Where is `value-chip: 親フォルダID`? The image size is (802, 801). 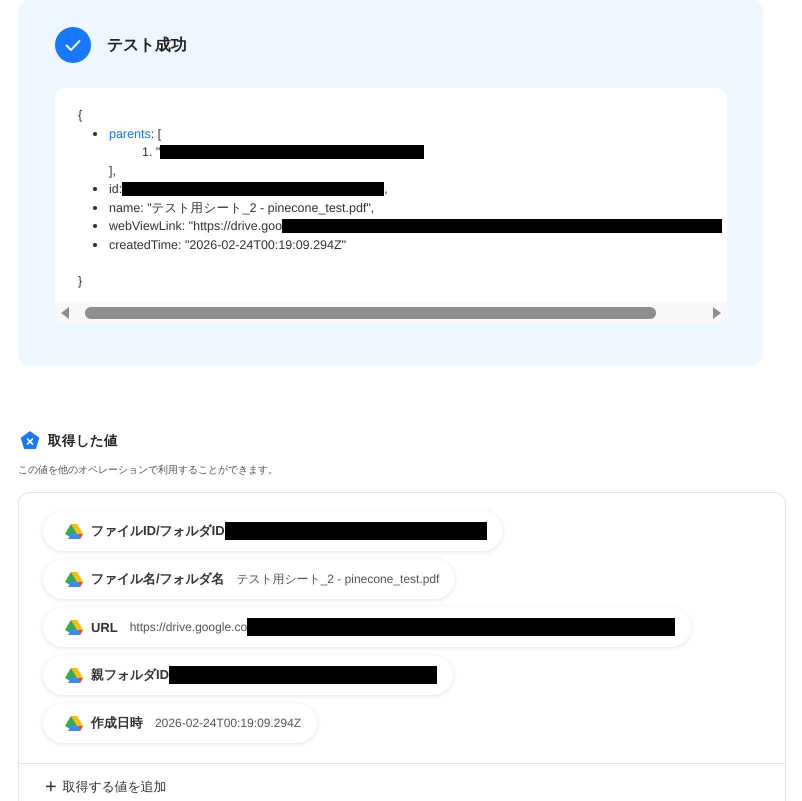
value-chip: 親フォルダID is located at coordinates (248, 675).